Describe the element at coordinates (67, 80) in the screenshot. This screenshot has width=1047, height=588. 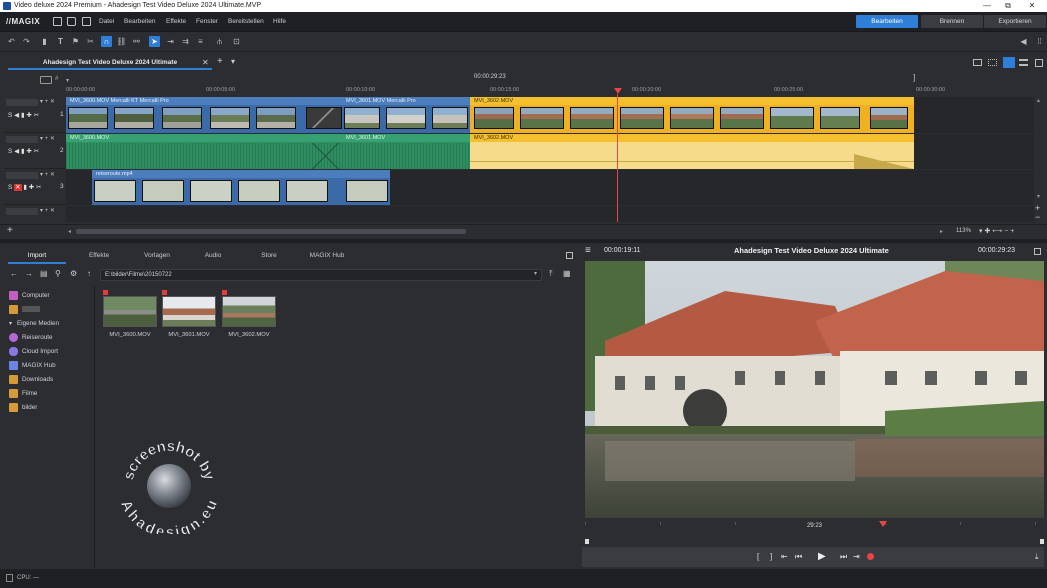
I see `ruler-menu-icon: ▾` at that location.